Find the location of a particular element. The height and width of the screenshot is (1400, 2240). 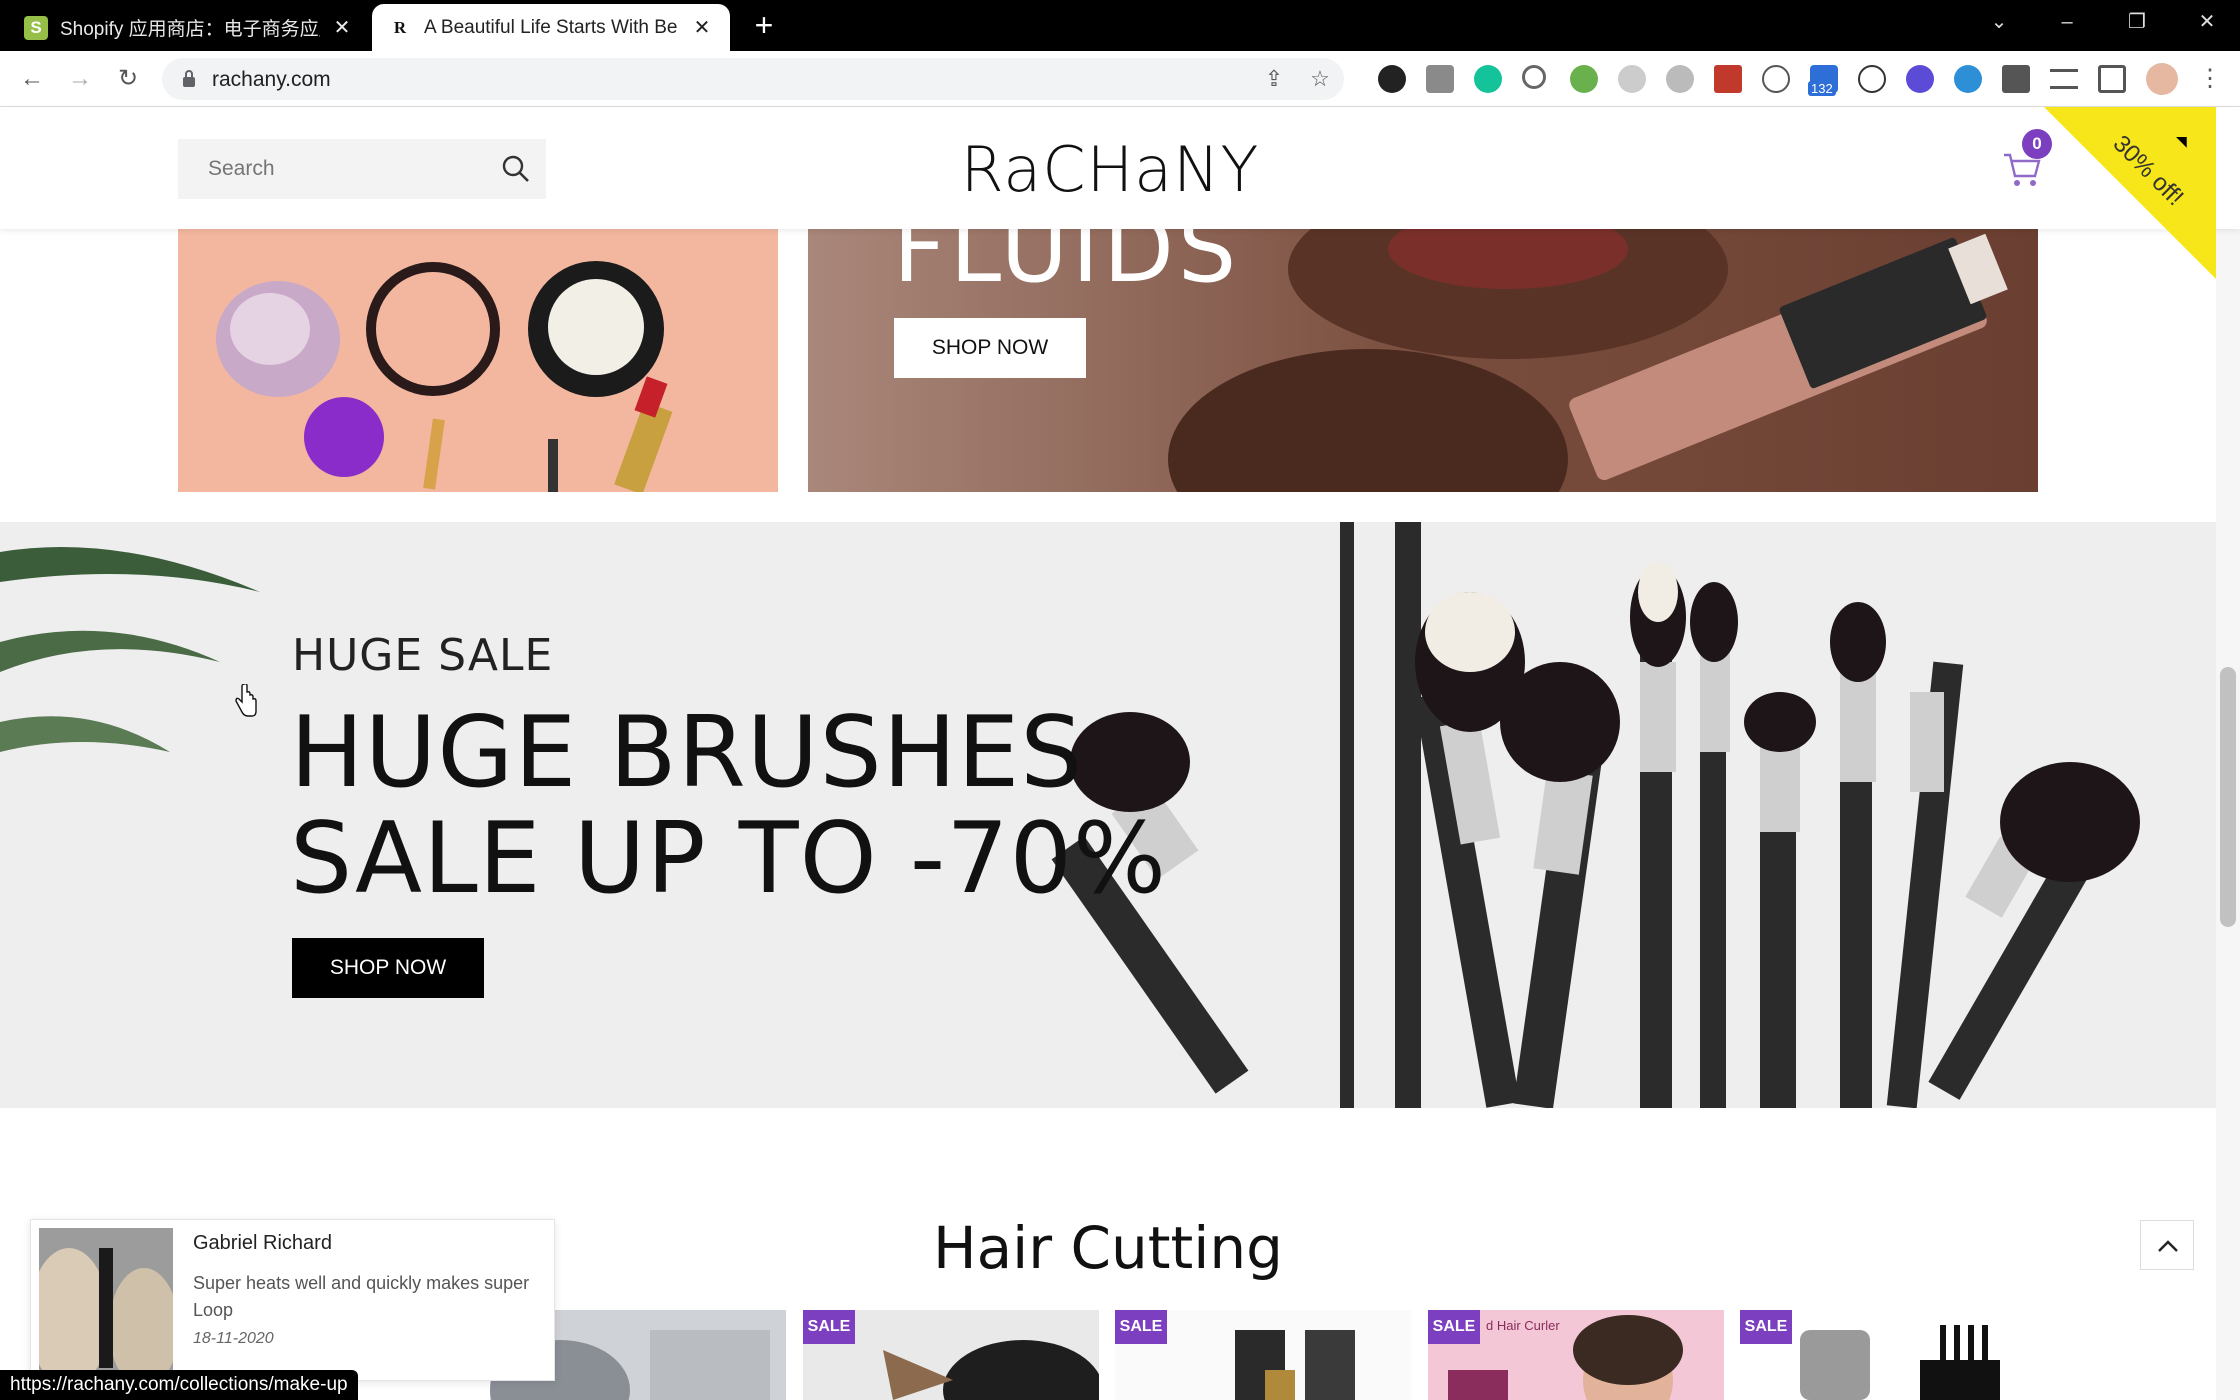

makeup-products-illustration is located at coordinates (478, 360).